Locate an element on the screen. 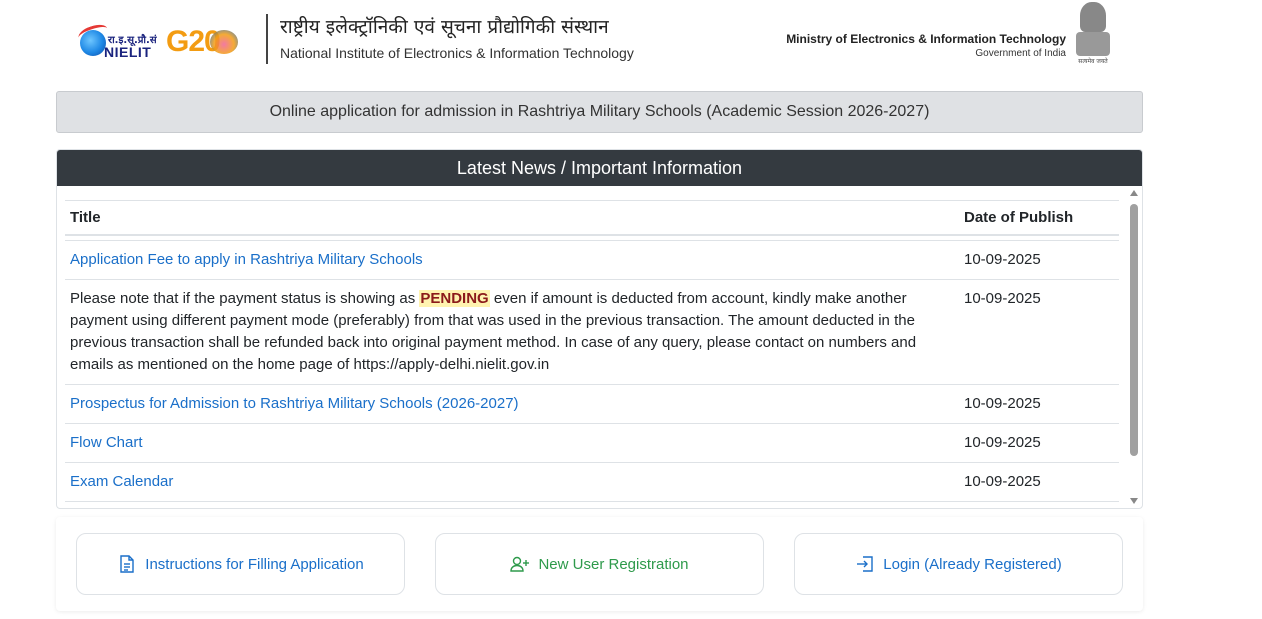 The image size is (1262, 619). new-user-registration-button: New User Registration is located at coordinates (599, 564).